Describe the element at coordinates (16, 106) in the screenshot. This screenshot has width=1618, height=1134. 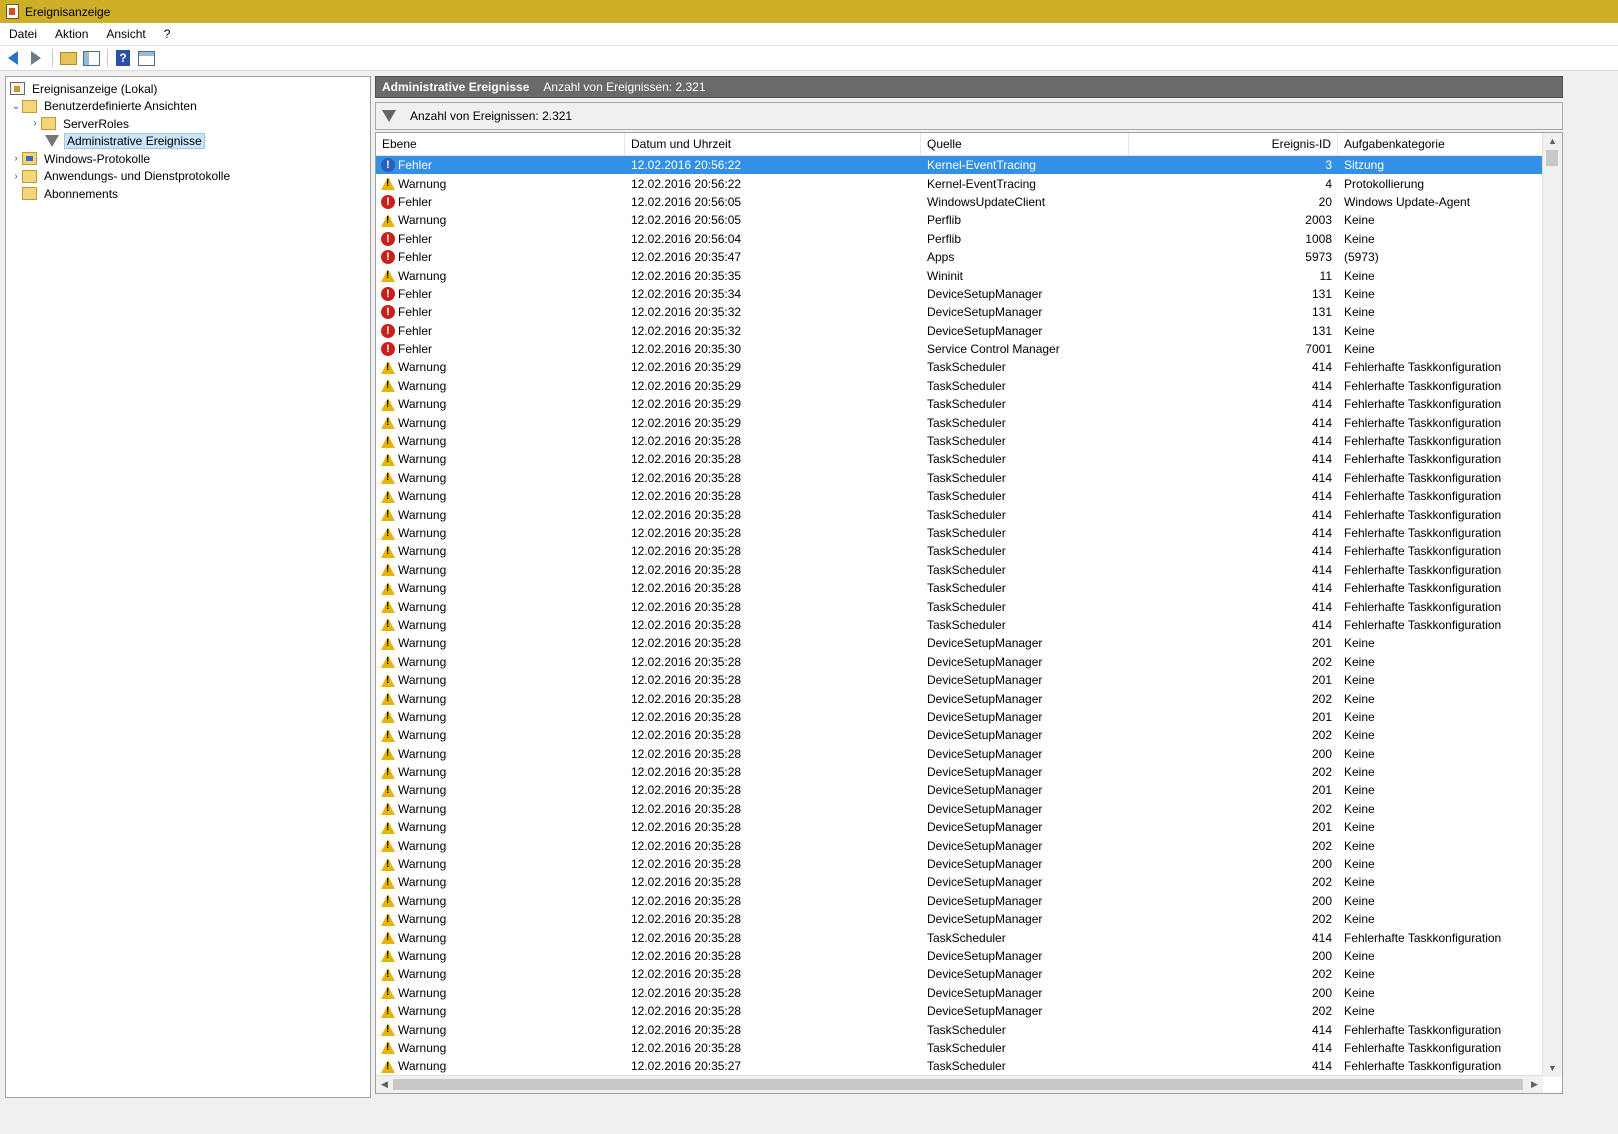
I see `chevron-down-icon: ⌄` at that location.